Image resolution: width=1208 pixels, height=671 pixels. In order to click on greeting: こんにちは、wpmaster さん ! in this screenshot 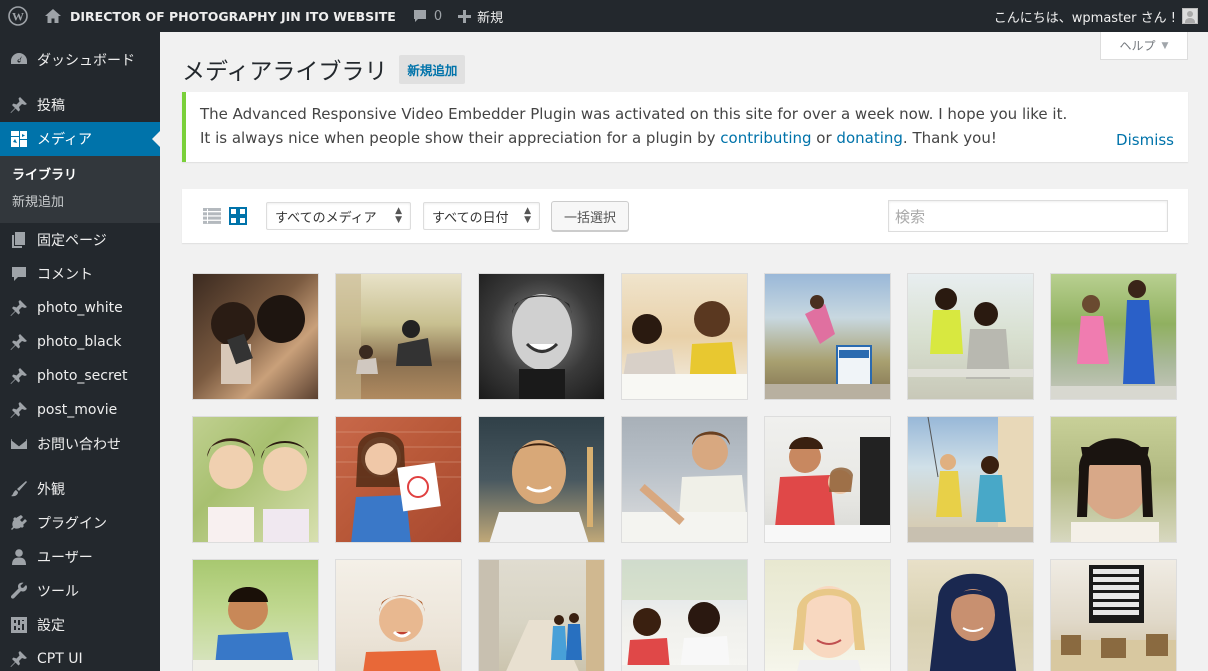, I will do `click(1084, 18)`.